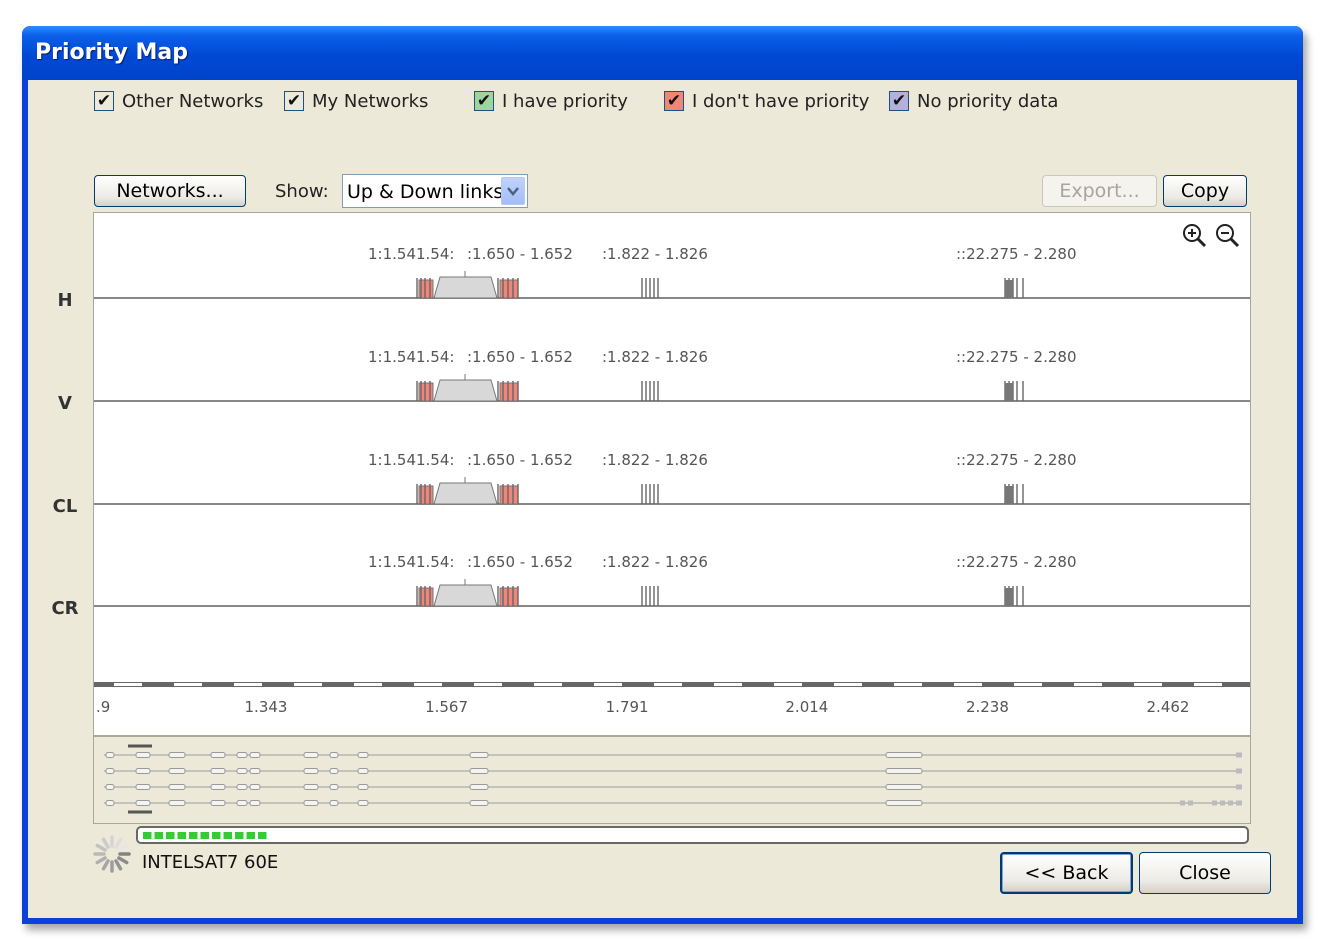 The width and height of the screenshot is (1341, 942). What do you see at coordinates (446, 707) in the screenshot?
I see `axis-tick-label: 1.567` at bounding box center [446, 707].